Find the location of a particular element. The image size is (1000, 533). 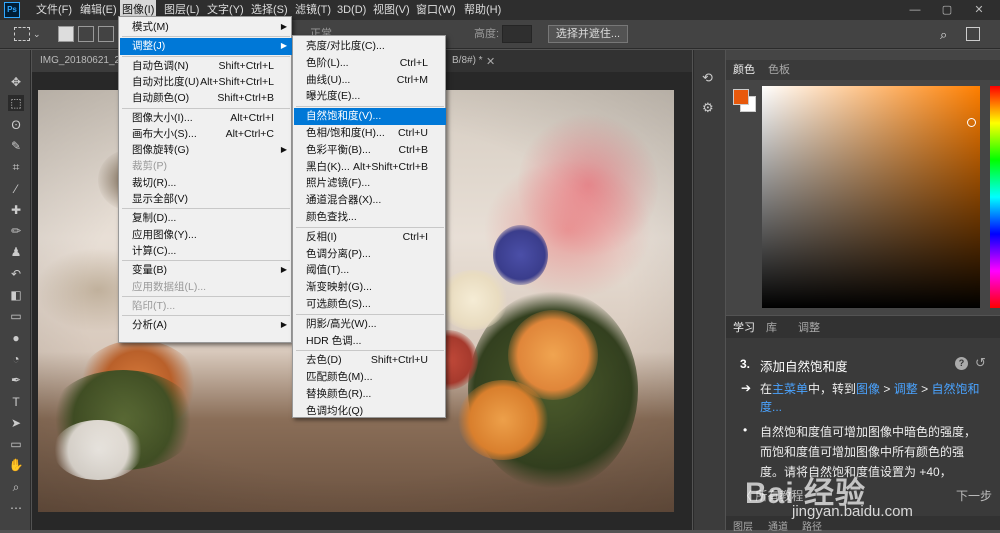

subtract-selection-icon is located at coordinates (106, 34).